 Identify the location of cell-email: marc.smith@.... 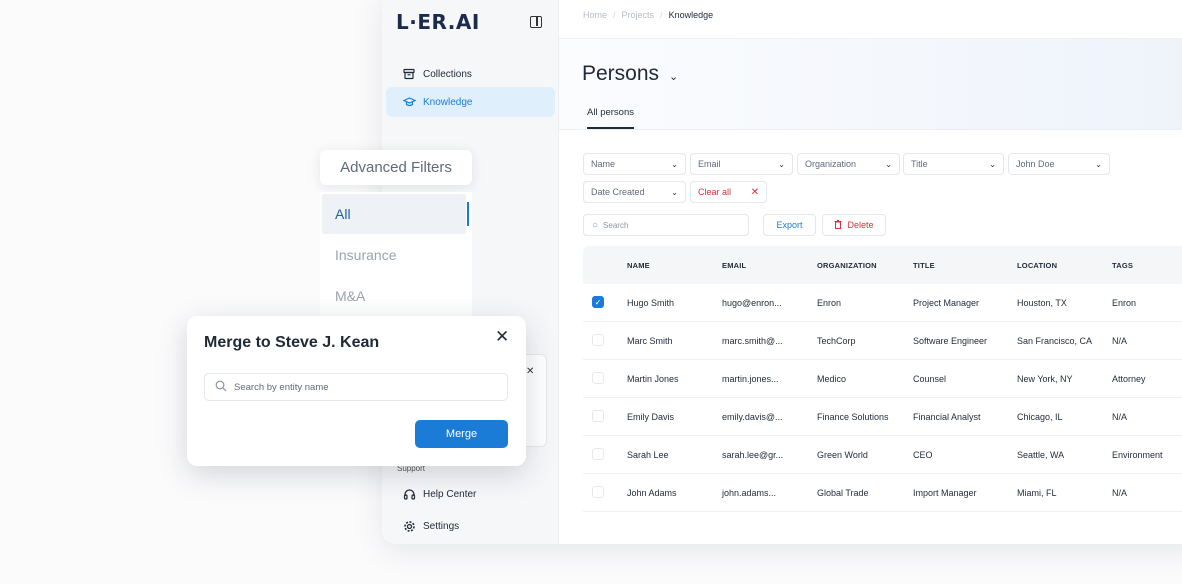
(752, 341).